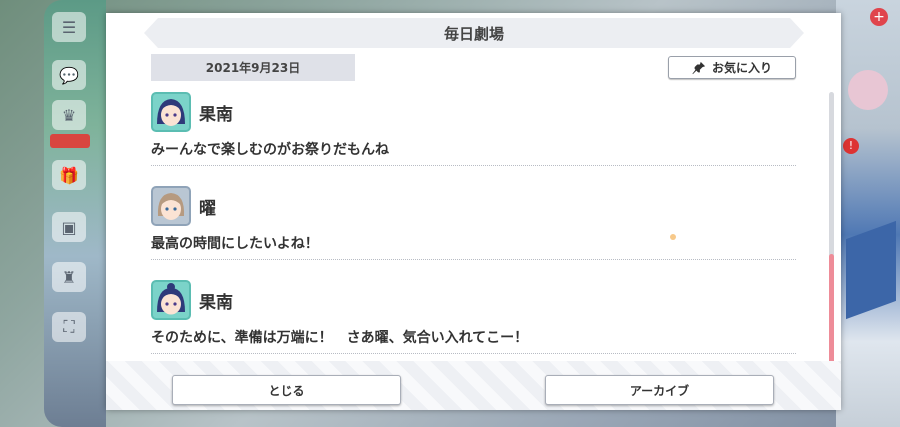 This screenshot has height=427, width=900. Describe the element at coordinates (69, 27) in the screenshot. I see `menu-icon: ☰` at that location.